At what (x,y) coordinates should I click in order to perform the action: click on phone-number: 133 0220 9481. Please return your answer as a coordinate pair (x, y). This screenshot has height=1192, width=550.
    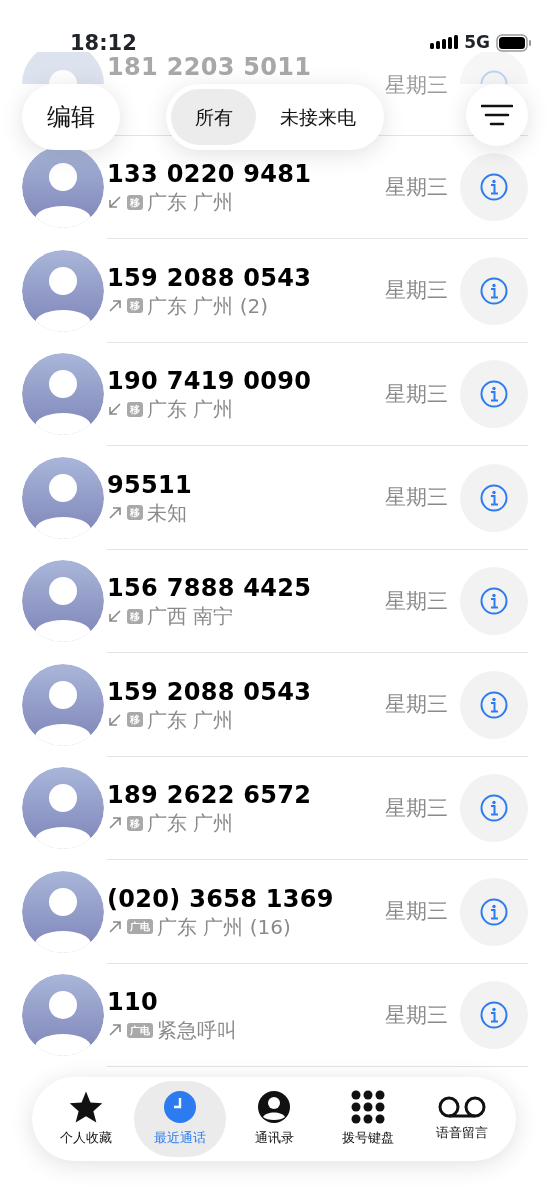
    Looking at the image, I should click on (210, 174).